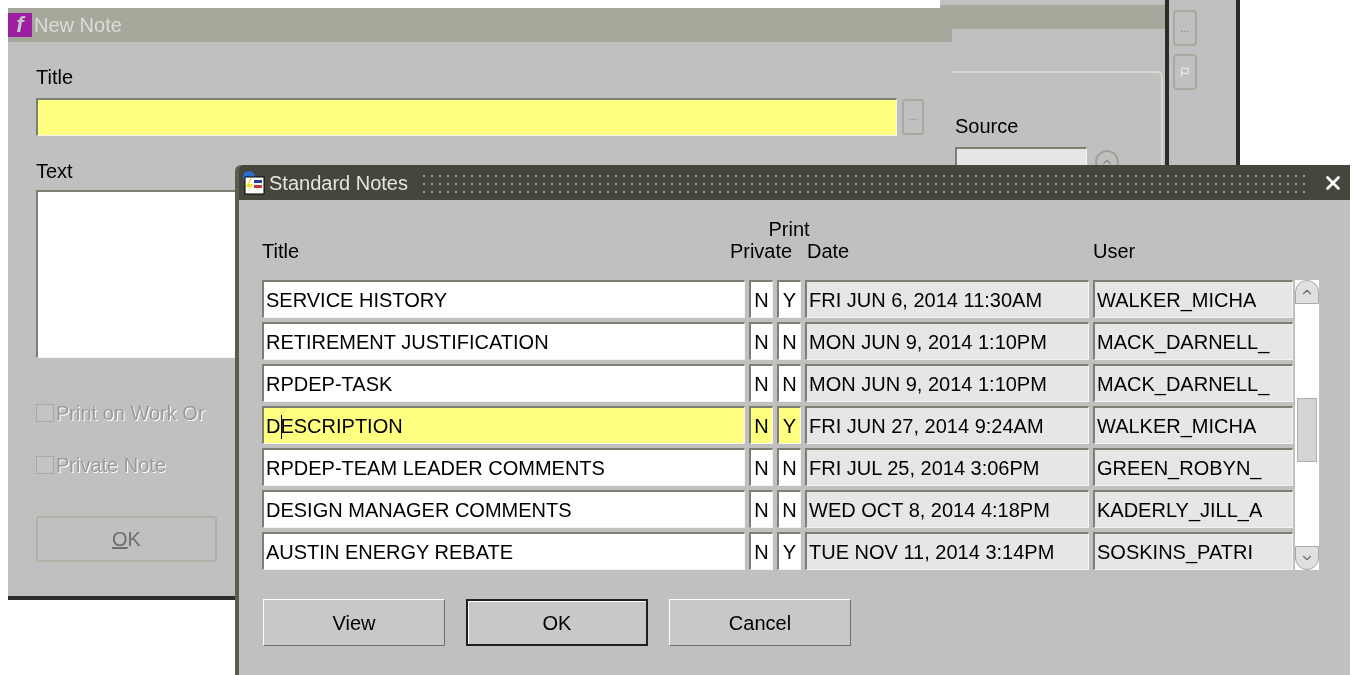  Describe the element at coordinates (1307, 558) in the screenshot. I see `scroll-down-button` at that location.